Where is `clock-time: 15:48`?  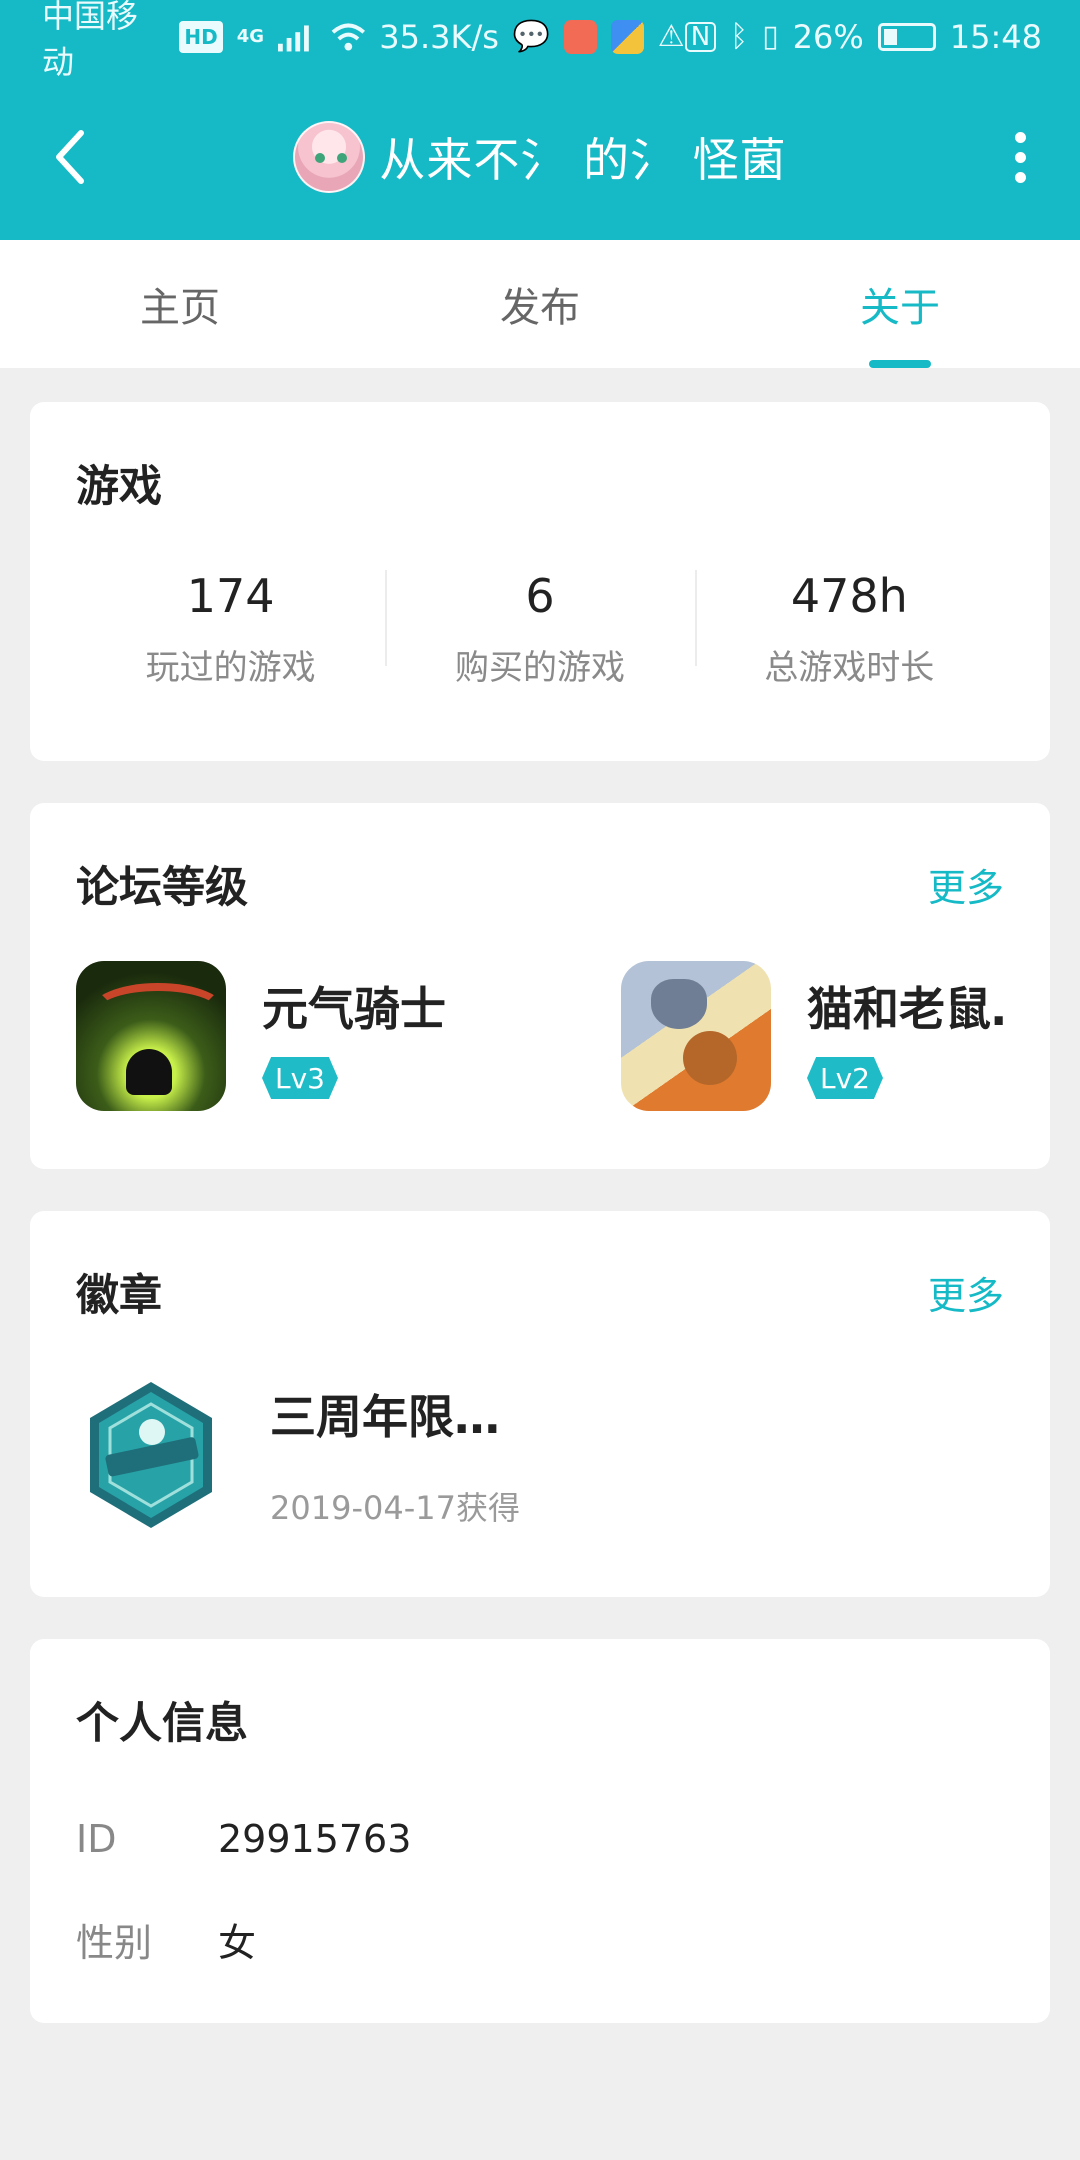
clock-time: 15:48 is located at coordinates (995, 37).